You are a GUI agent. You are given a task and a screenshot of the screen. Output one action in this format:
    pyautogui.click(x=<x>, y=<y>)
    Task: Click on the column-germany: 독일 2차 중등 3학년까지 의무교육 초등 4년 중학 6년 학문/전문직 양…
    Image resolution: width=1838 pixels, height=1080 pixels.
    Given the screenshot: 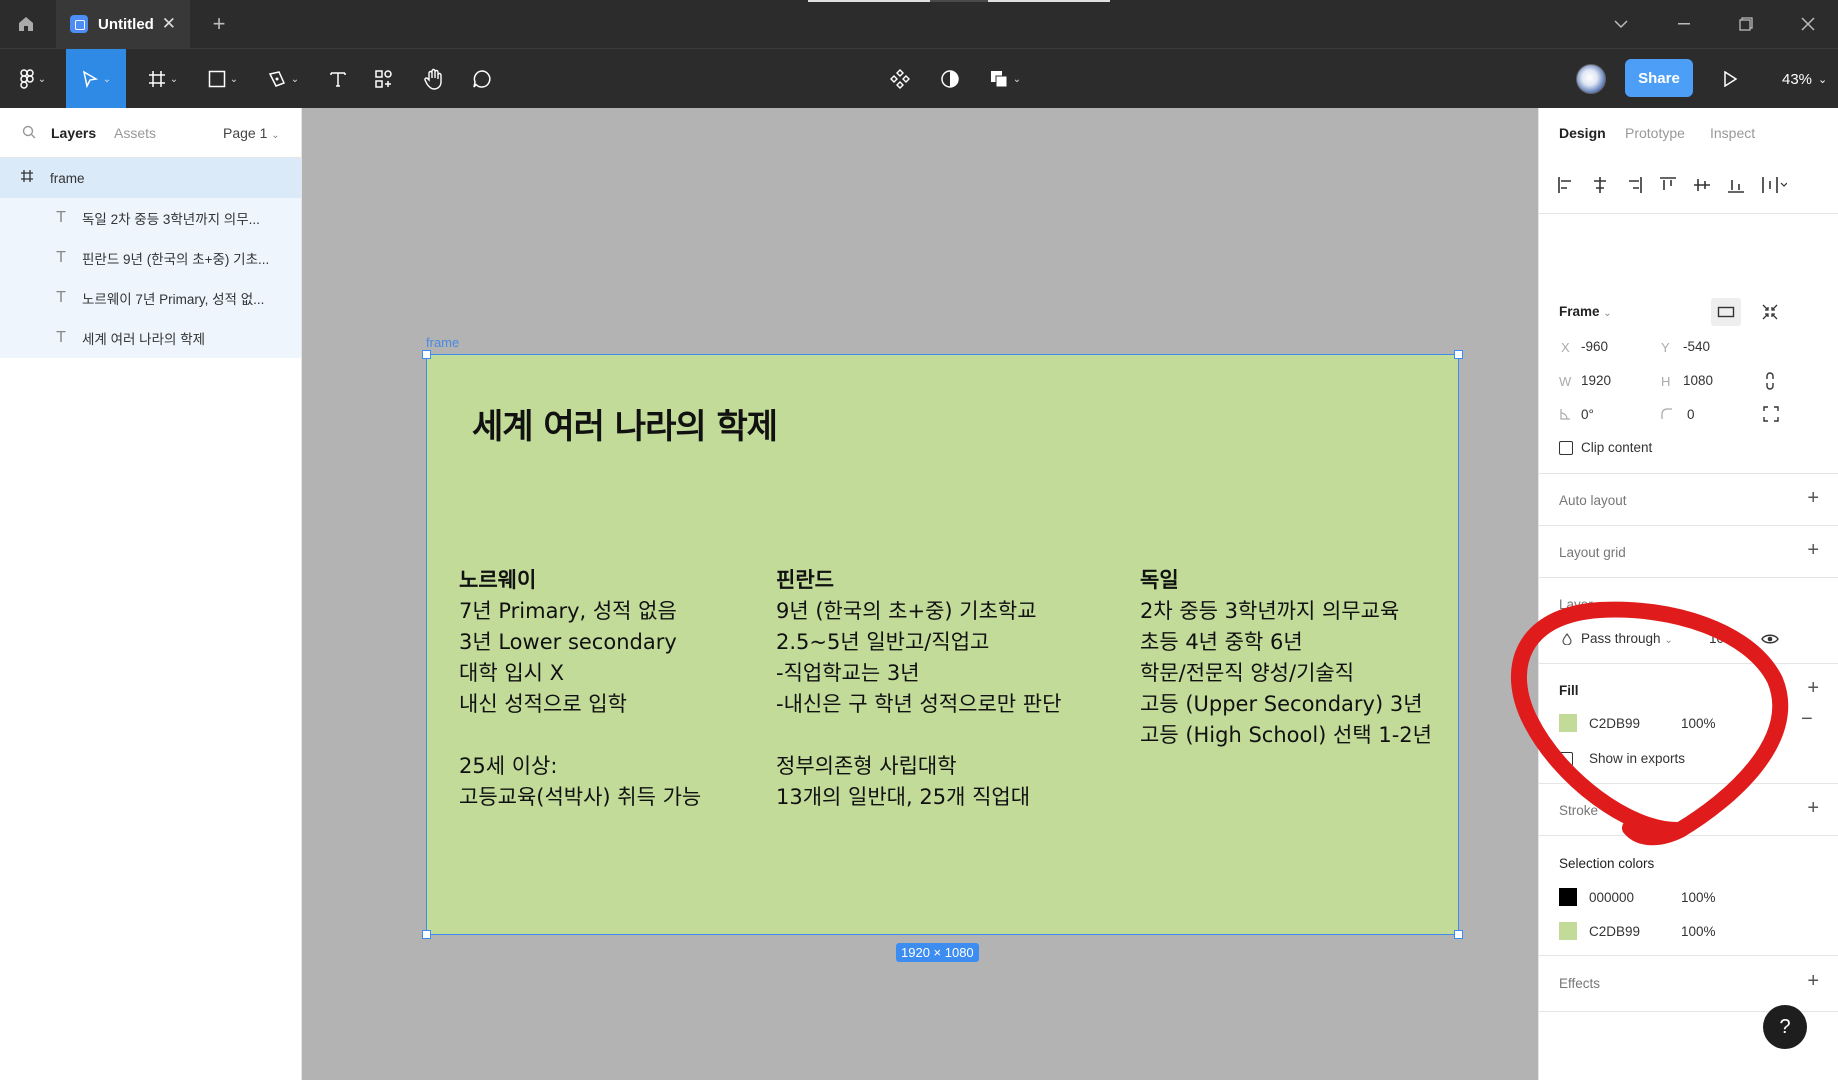 What is the action you would take?
    pyautogui.click(x=1286, y=658)
    